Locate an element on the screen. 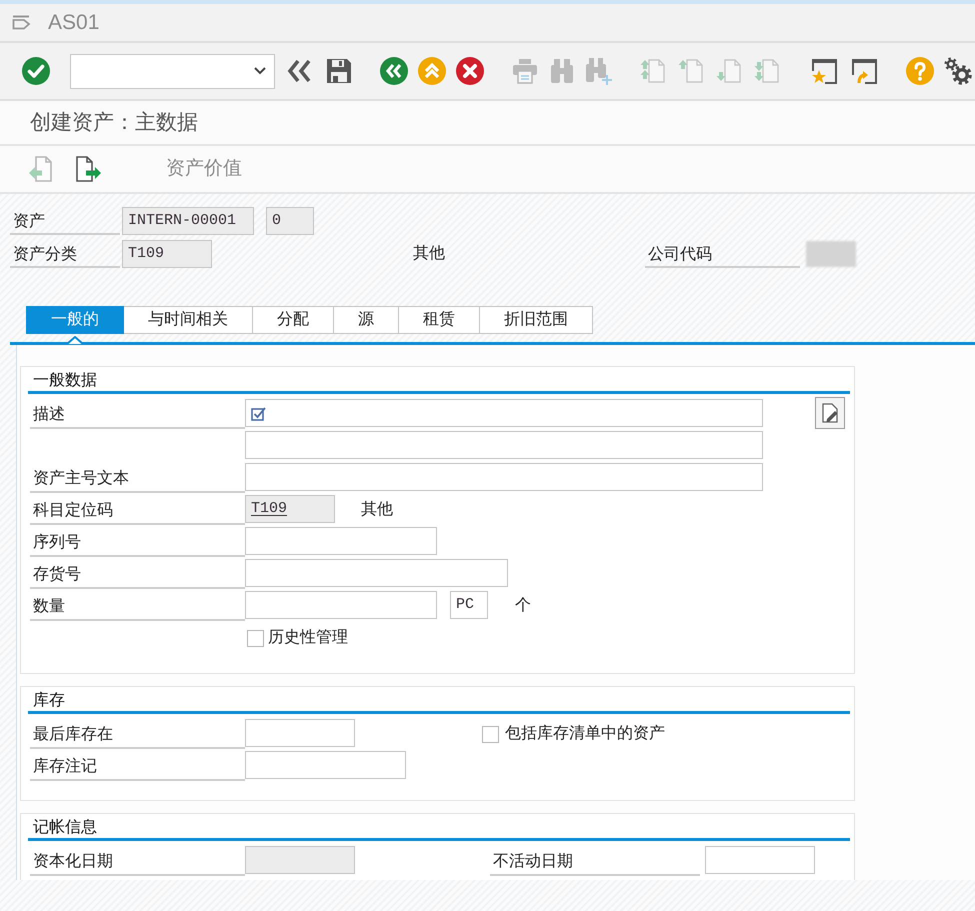 This screenshot has width=975, height=911. history-checkbox is located at coordinates (255, 638).